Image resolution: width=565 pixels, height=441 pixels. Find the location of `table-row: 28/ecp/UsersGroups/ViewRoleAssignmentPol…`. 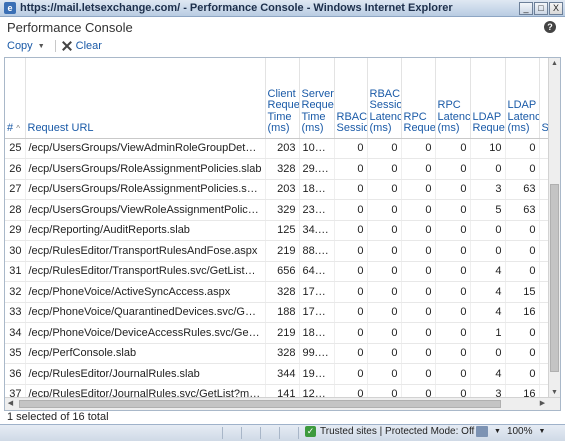

table-row: 28/ecp/UsersGroups/ViewRoleAssignmentPol… is located at coordinates (282, 210).